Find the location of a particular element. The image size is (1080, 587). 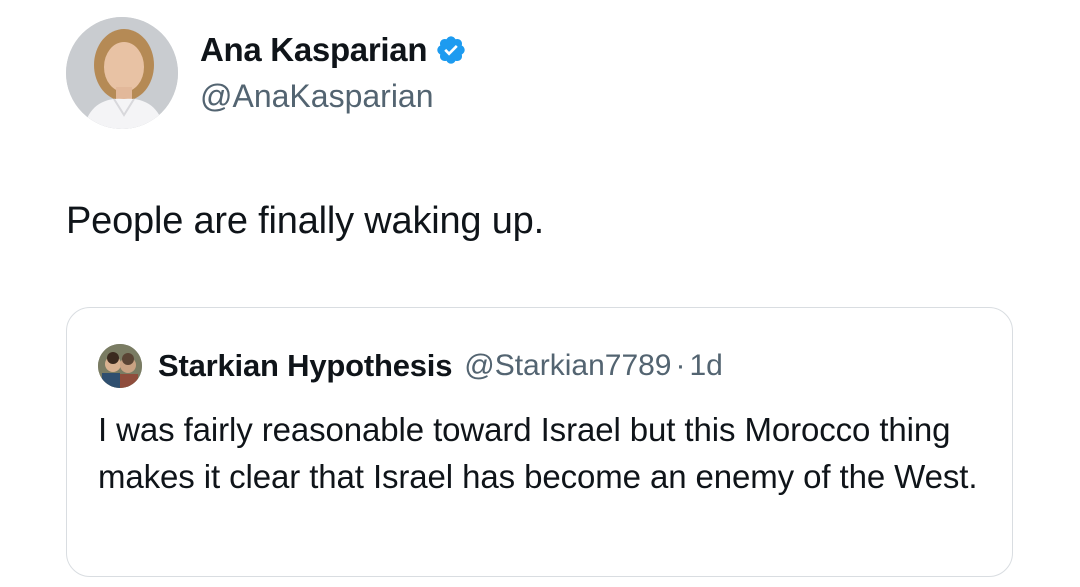

author-name-row: Ana Kasparian is located at coordinates (333, 50).